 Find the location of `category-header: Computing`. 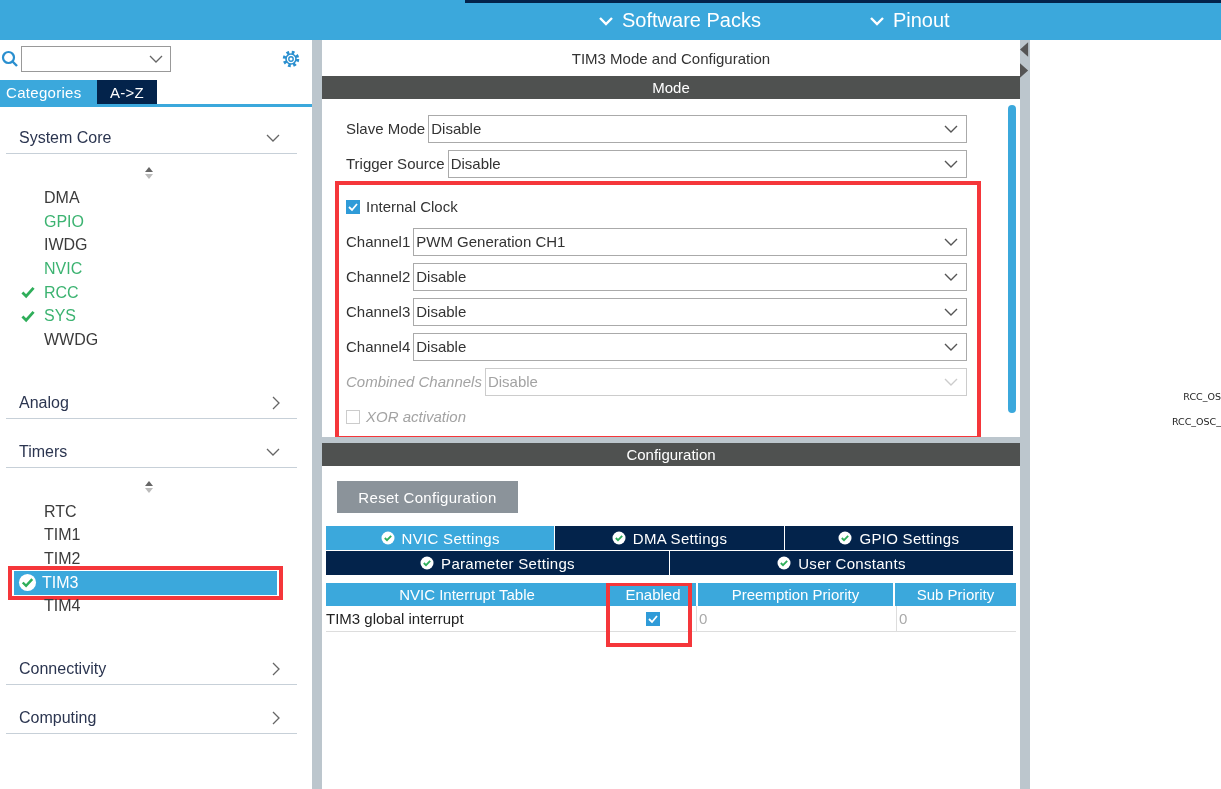

category-header: Computing is located at coordinates (151, 719).